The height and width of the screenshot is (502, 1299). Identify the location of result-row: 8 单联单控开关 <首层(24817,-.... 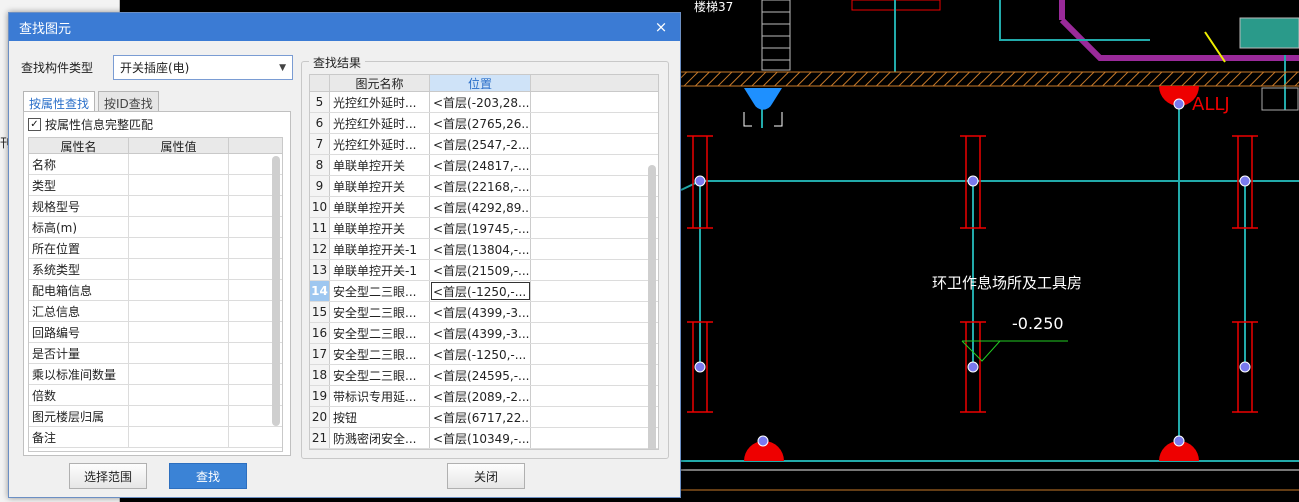
(484, 165).